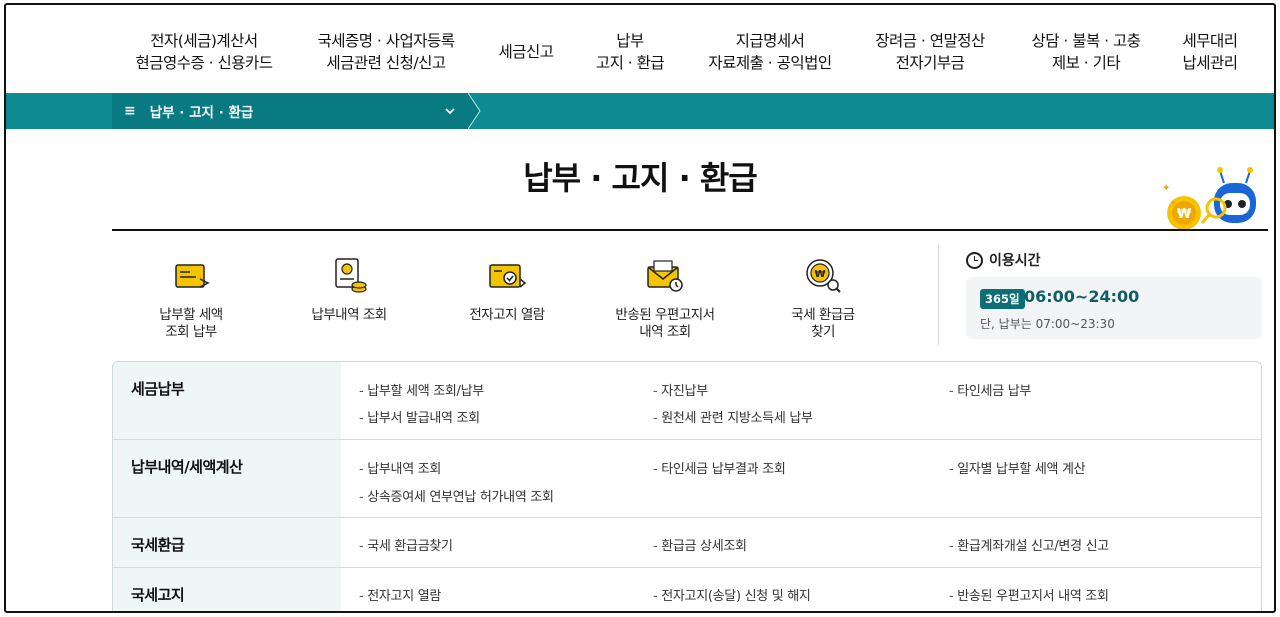 This screenshot has width=1280, height=617. What do you see at coordinates (733, 416) in the screenshot?
I see `menu-link: 원천세 관련 지방소득세 납부` at bounding box center [733, 416].